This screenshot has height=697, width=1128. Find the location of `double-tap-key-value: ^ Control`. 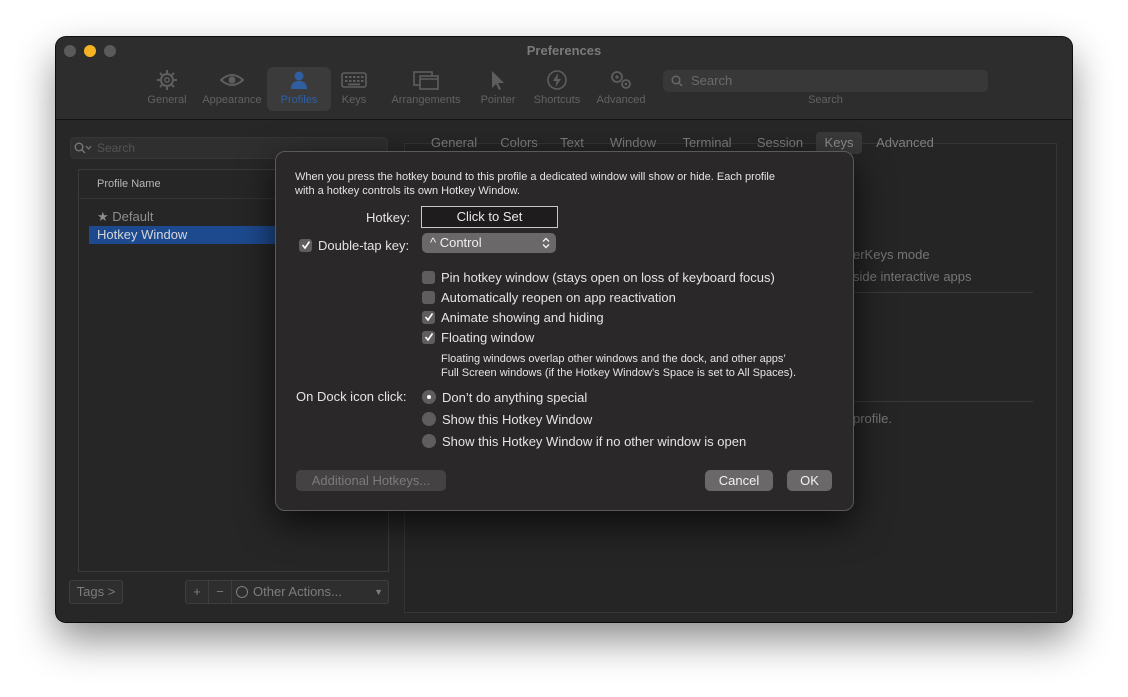

double-tap-key-value: ^ Control is located at coordinates (456, 242).